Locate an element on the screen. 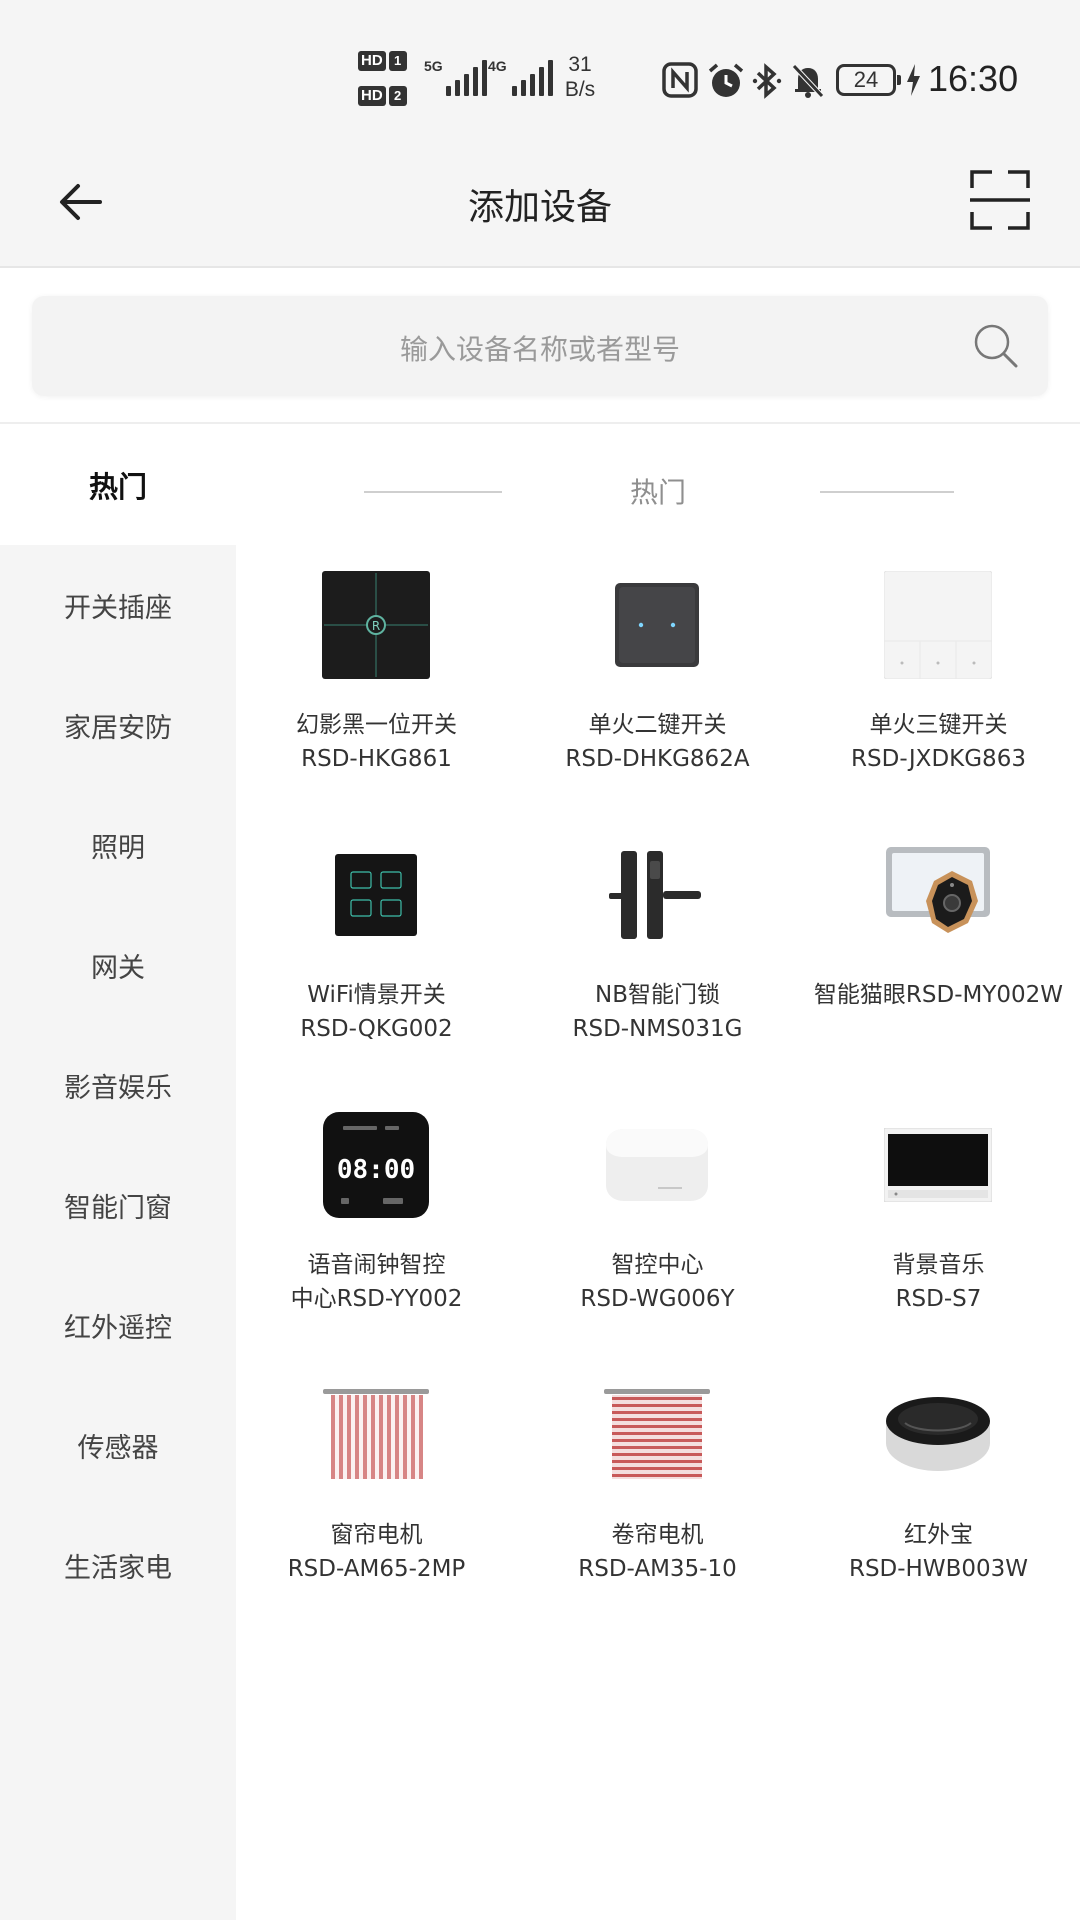  ir-blaster-image is located at coordinates (938, 1435).